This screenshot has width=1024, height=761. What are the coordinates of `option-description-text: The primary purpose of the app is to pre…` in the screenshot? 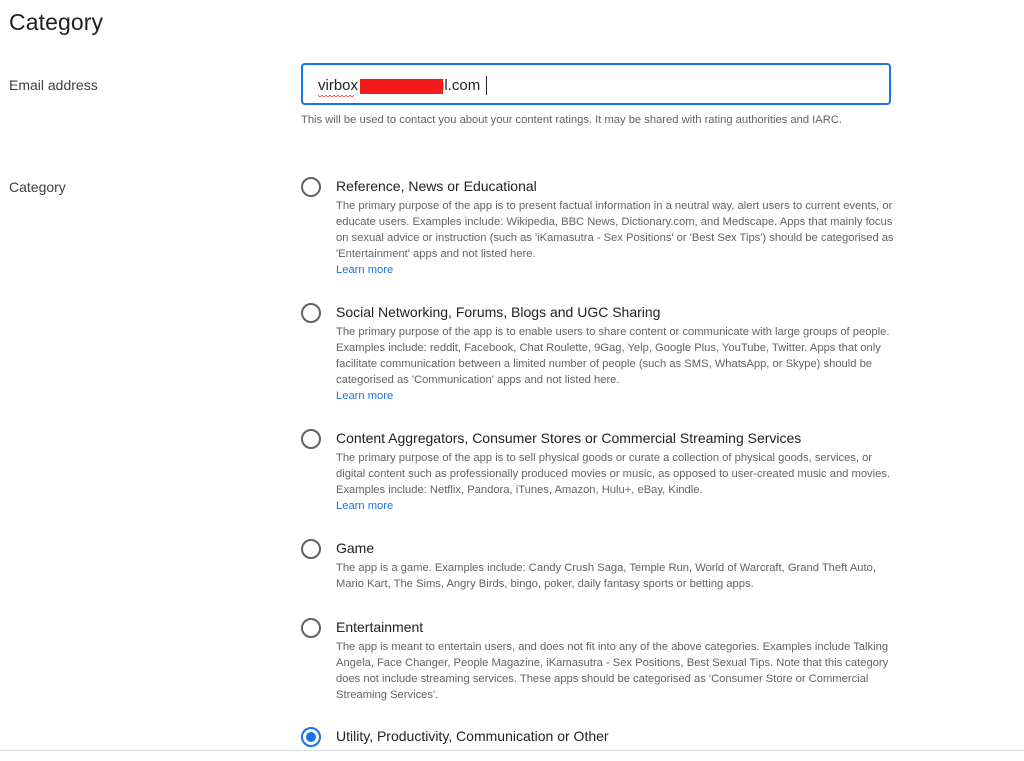 It's located at (615, 230).